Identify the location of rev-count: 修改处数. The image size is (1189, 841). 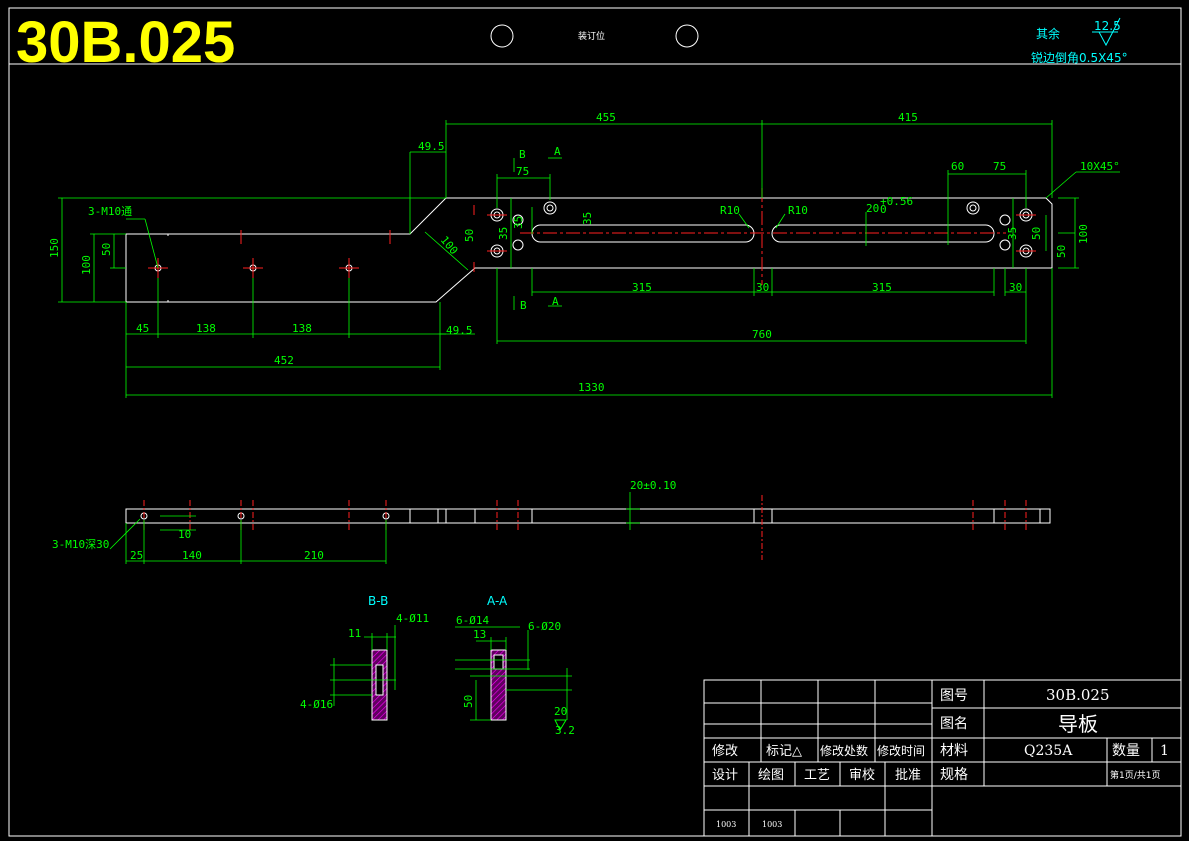
(844, 750).